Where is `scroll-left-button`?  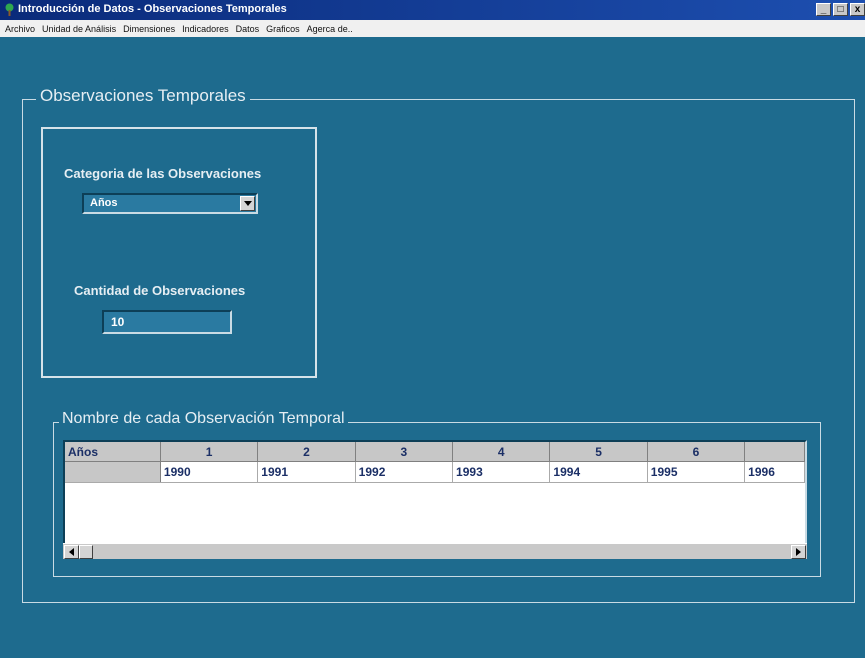
scroll-left-button is located at coordinates (71, 552).